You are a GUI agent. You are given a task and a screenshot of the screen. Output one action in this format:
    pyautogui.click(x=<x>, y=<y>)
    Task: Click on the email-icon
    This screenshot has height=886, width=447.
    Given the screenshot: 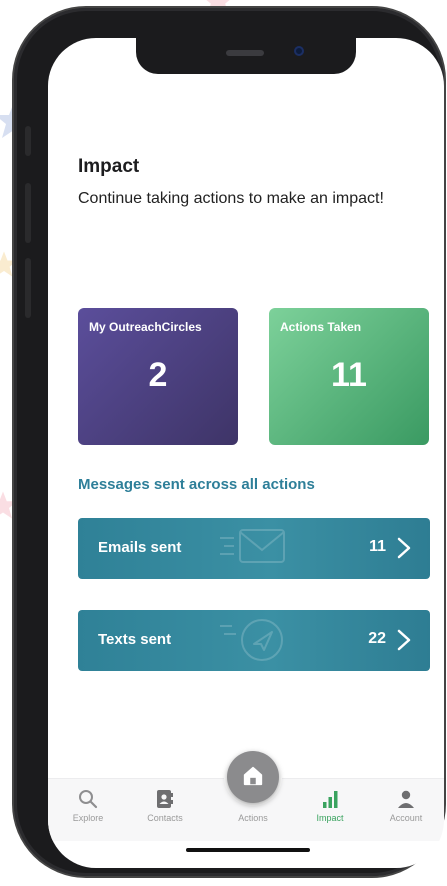 What is the action you would take?
    pyautogui.click(x=252, y=546)
    